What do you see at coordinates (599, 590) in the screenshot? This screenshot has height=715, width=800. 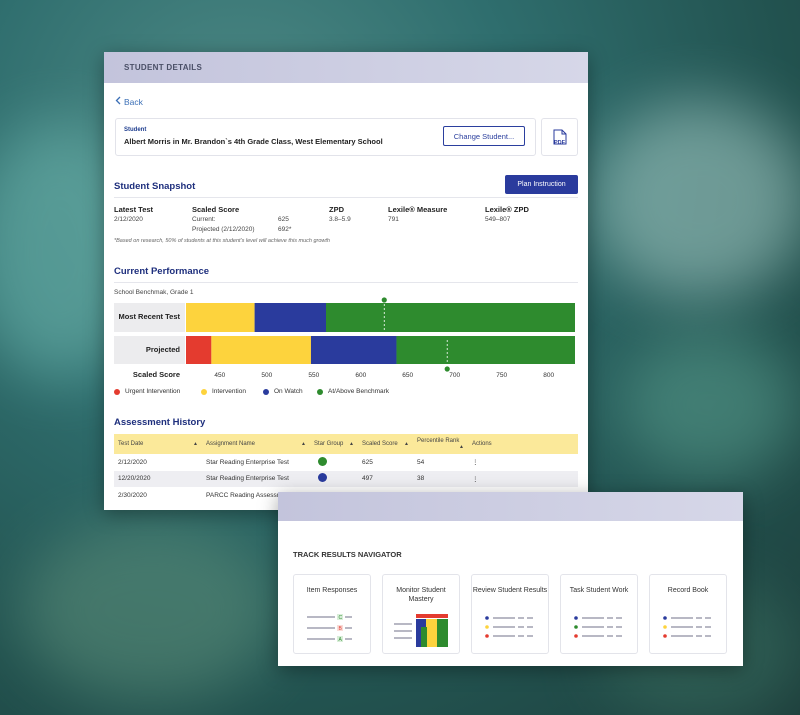 I see `tile-label: Task Student Work` at bounding box center [599, 590].